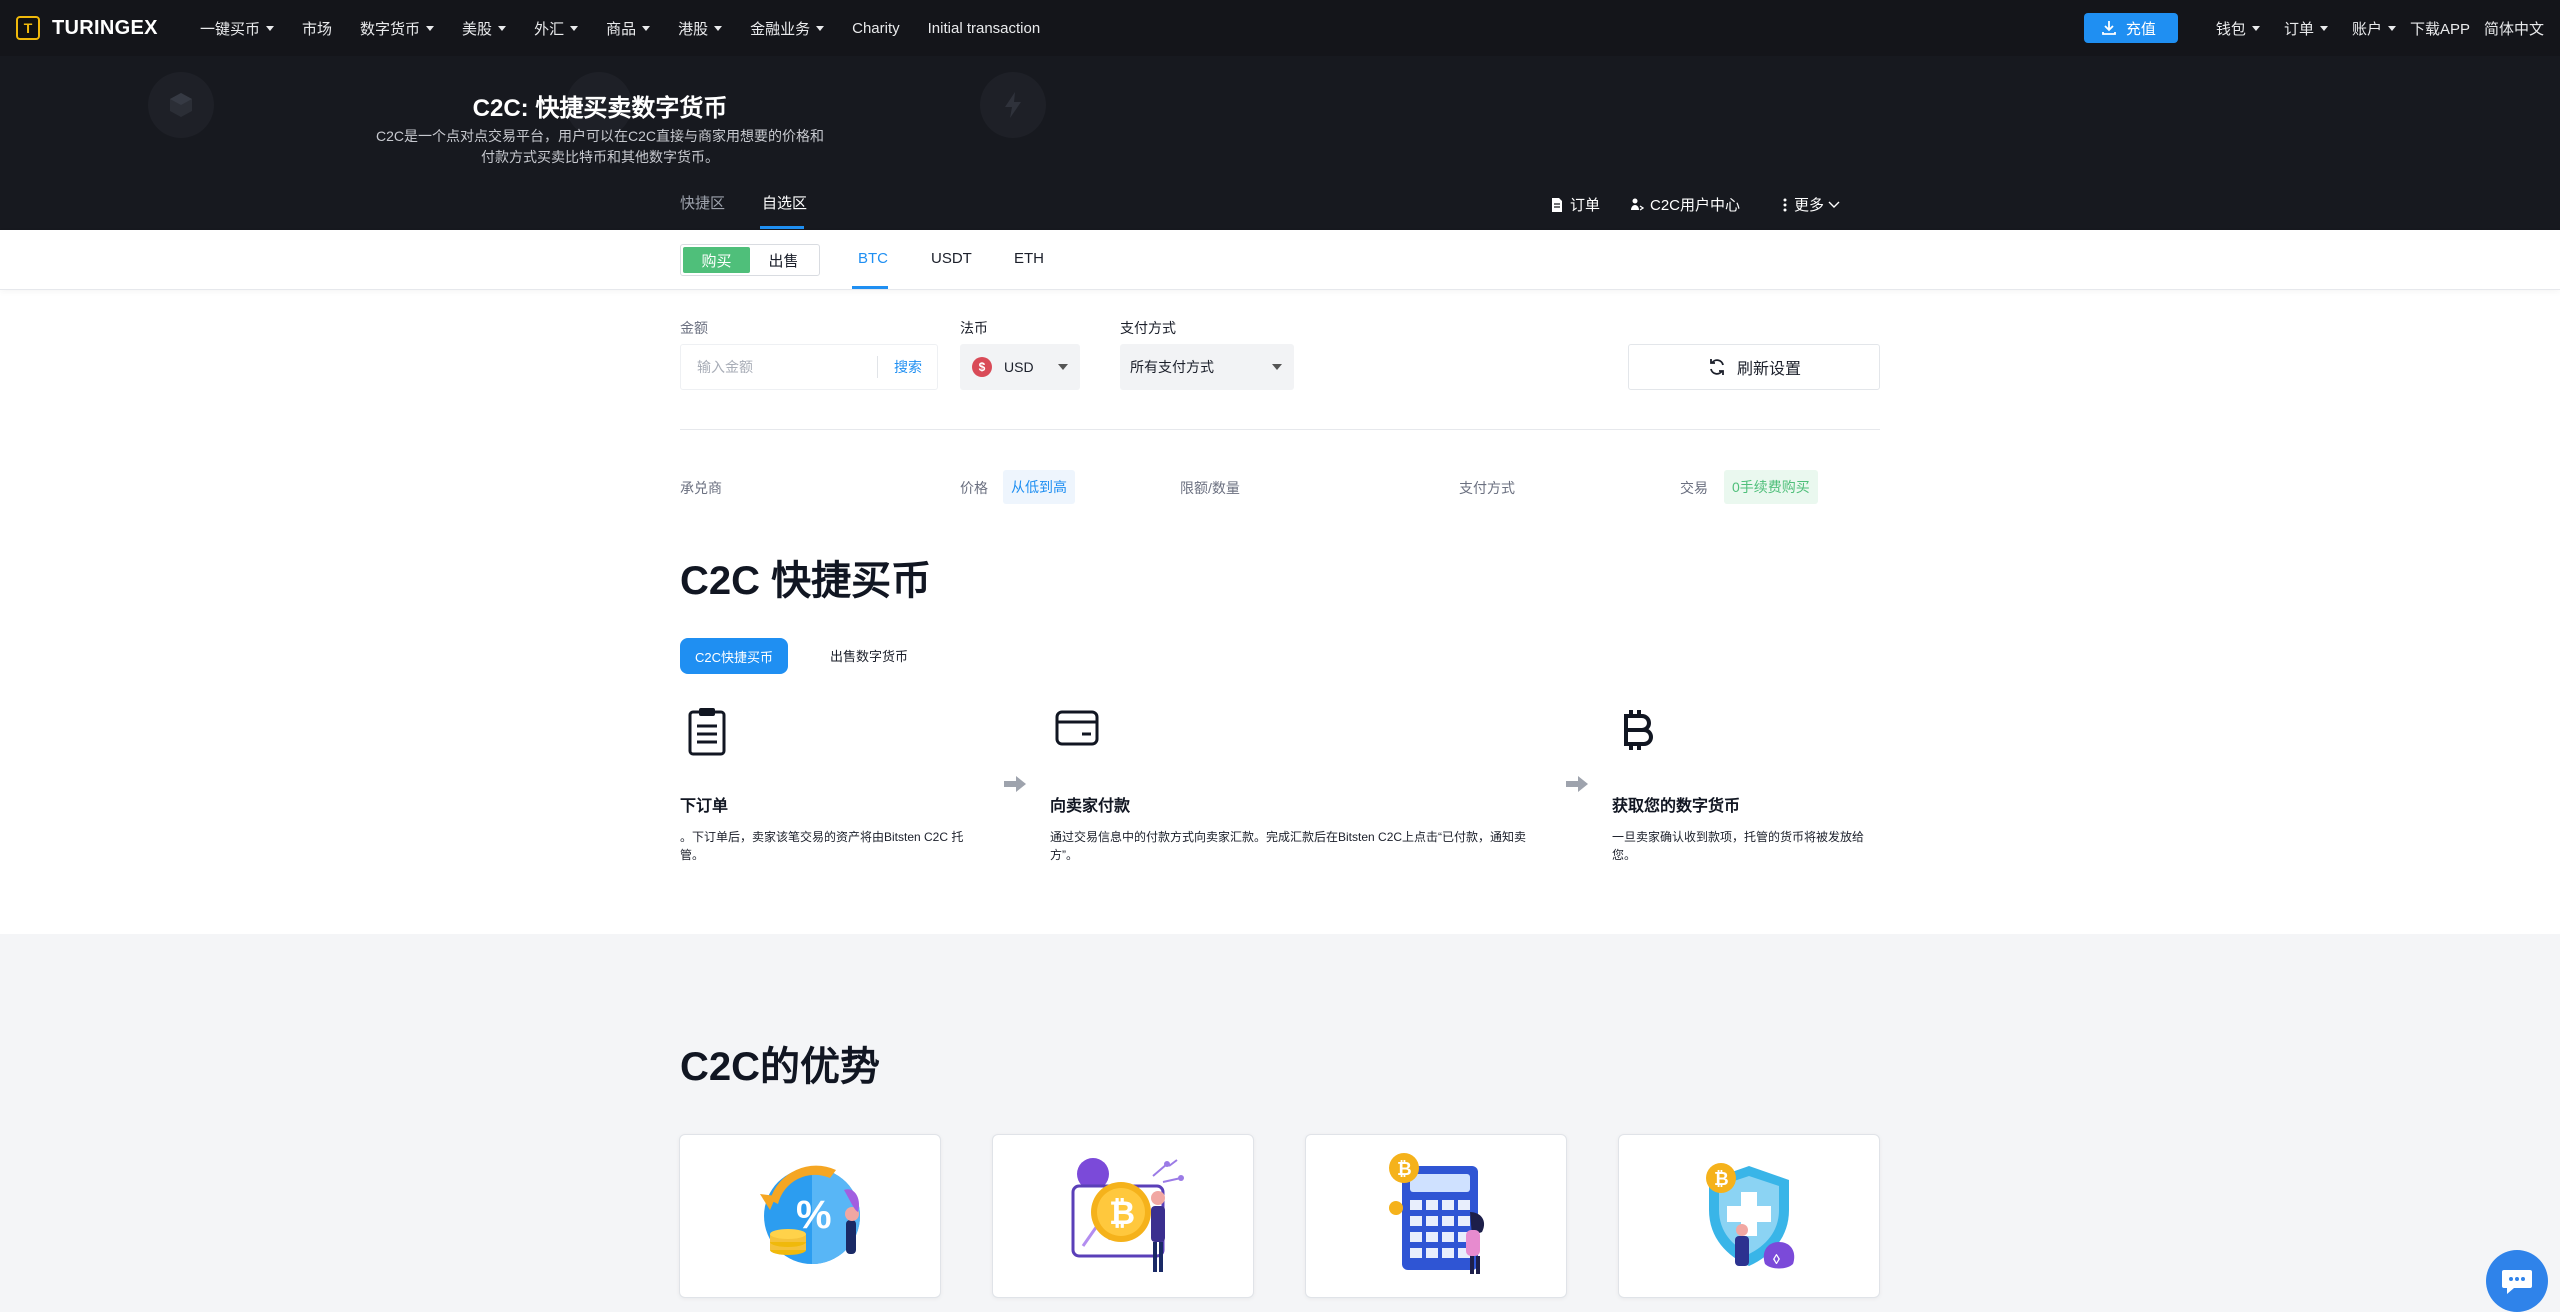 Image resolution: width=2560 pixels, height=1312 pixels. What do you see at coordinates (974, 328) in the screenshot?
I see `fiat-label: 法币` at bounding box center [974, 328].